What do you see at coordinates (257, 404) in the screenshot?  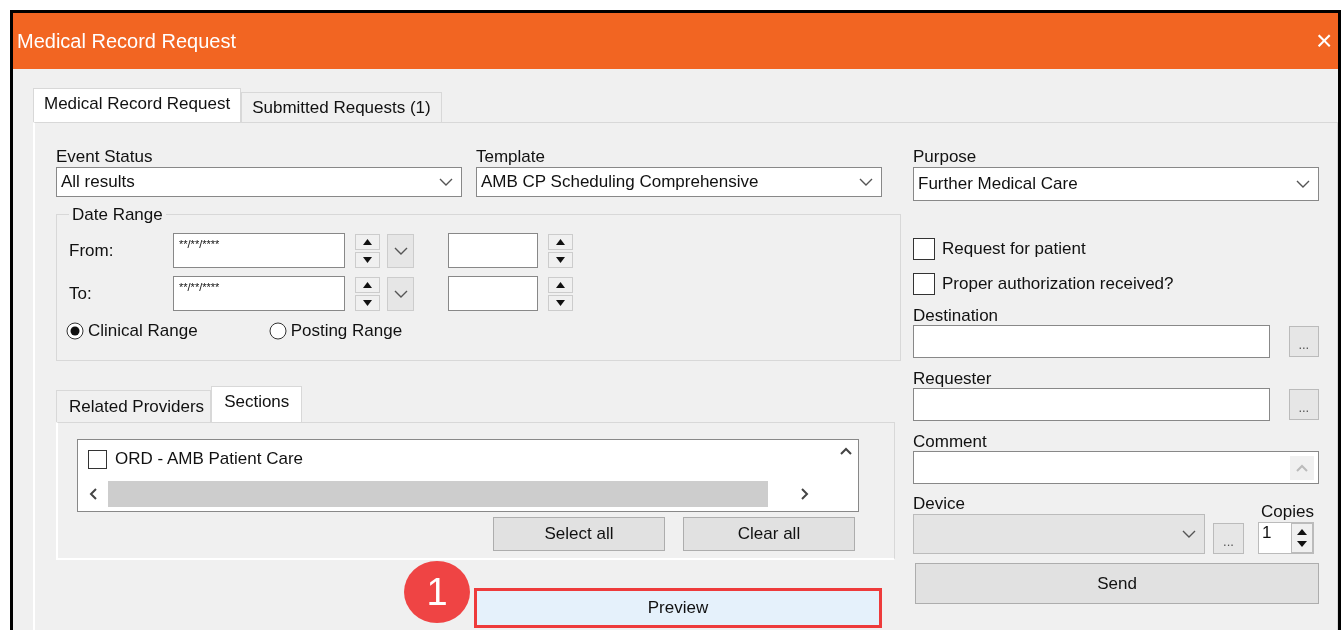 I see `tab: Sections` at bounding box center [257, 404].